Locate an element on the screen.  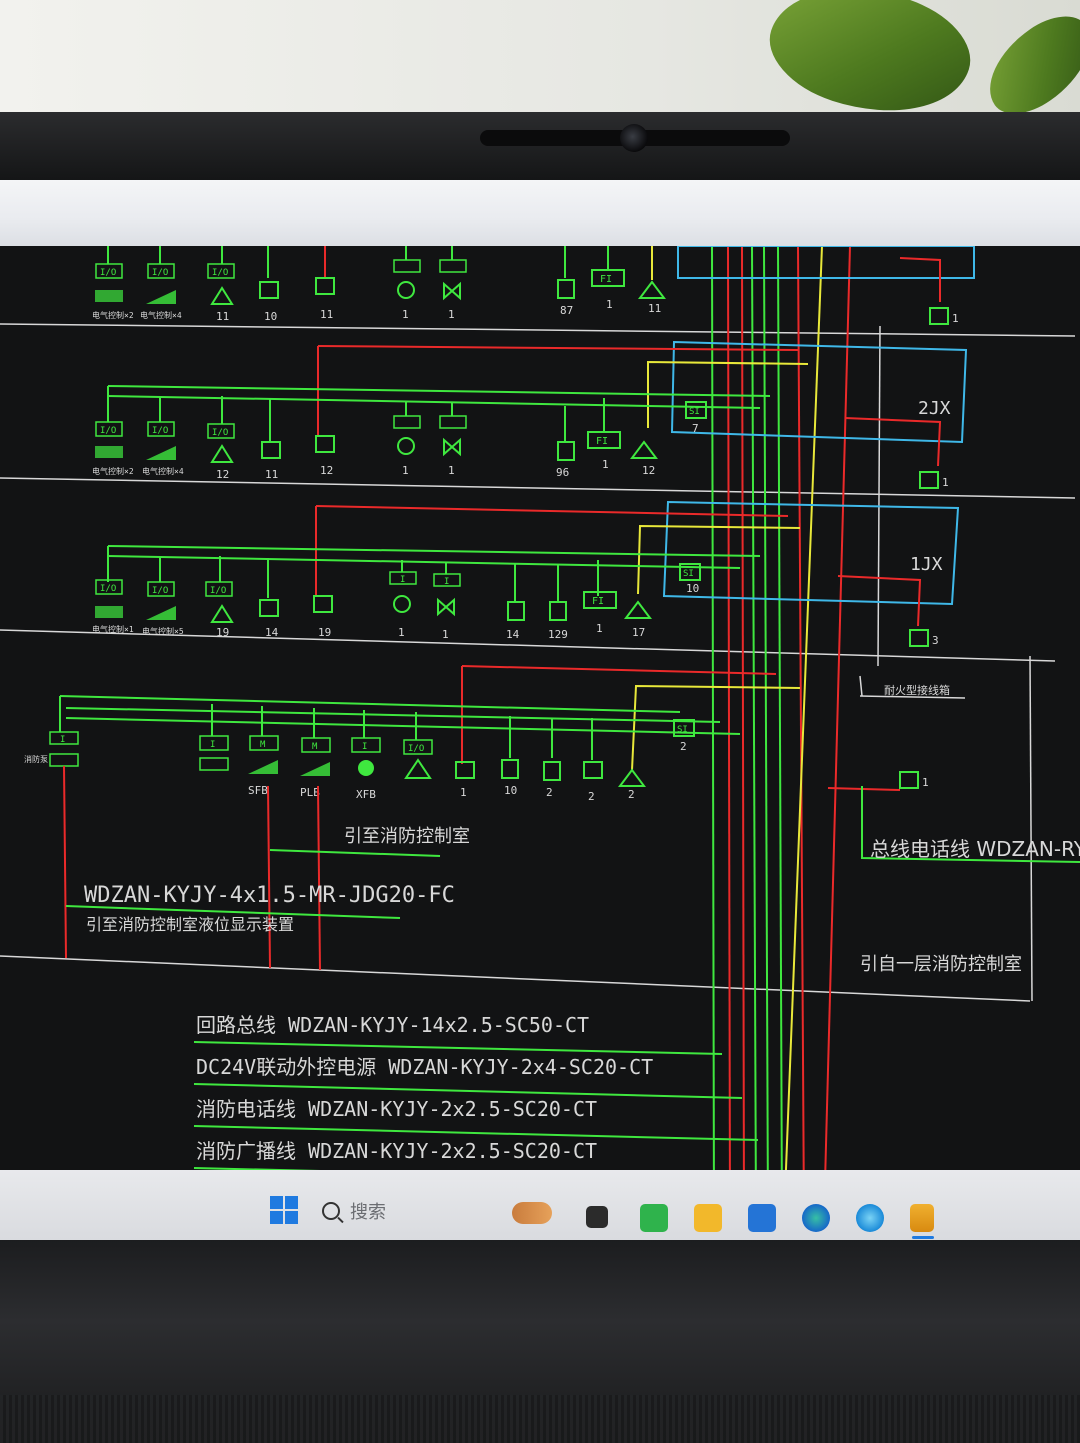
terminal-icon is located at coordinates (597, 1217).